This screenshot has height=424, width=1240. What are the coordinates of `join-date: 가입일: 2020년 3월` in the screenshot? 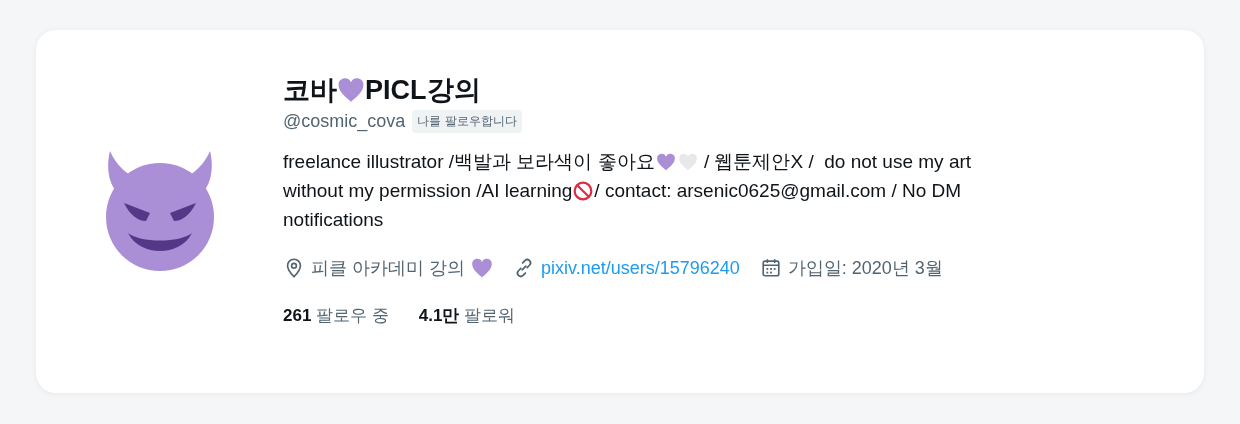 It's located at (865, 268).